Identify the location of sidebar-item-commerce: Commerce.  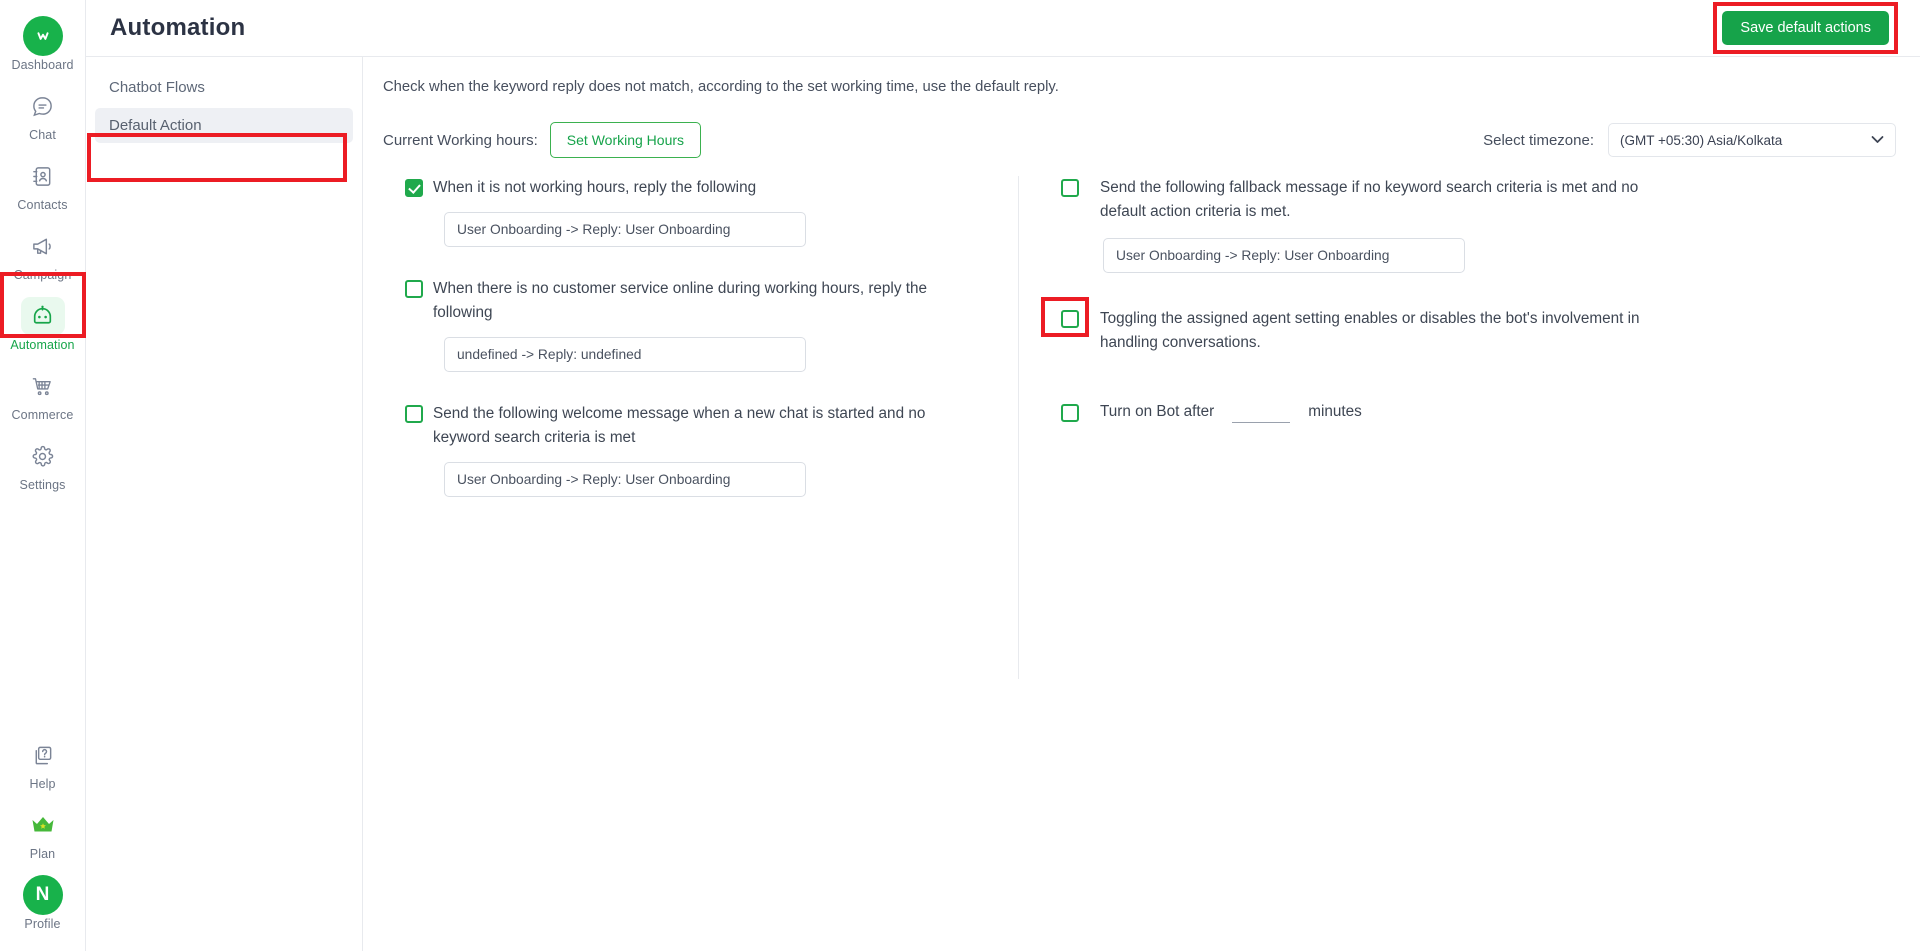
(42, 393).